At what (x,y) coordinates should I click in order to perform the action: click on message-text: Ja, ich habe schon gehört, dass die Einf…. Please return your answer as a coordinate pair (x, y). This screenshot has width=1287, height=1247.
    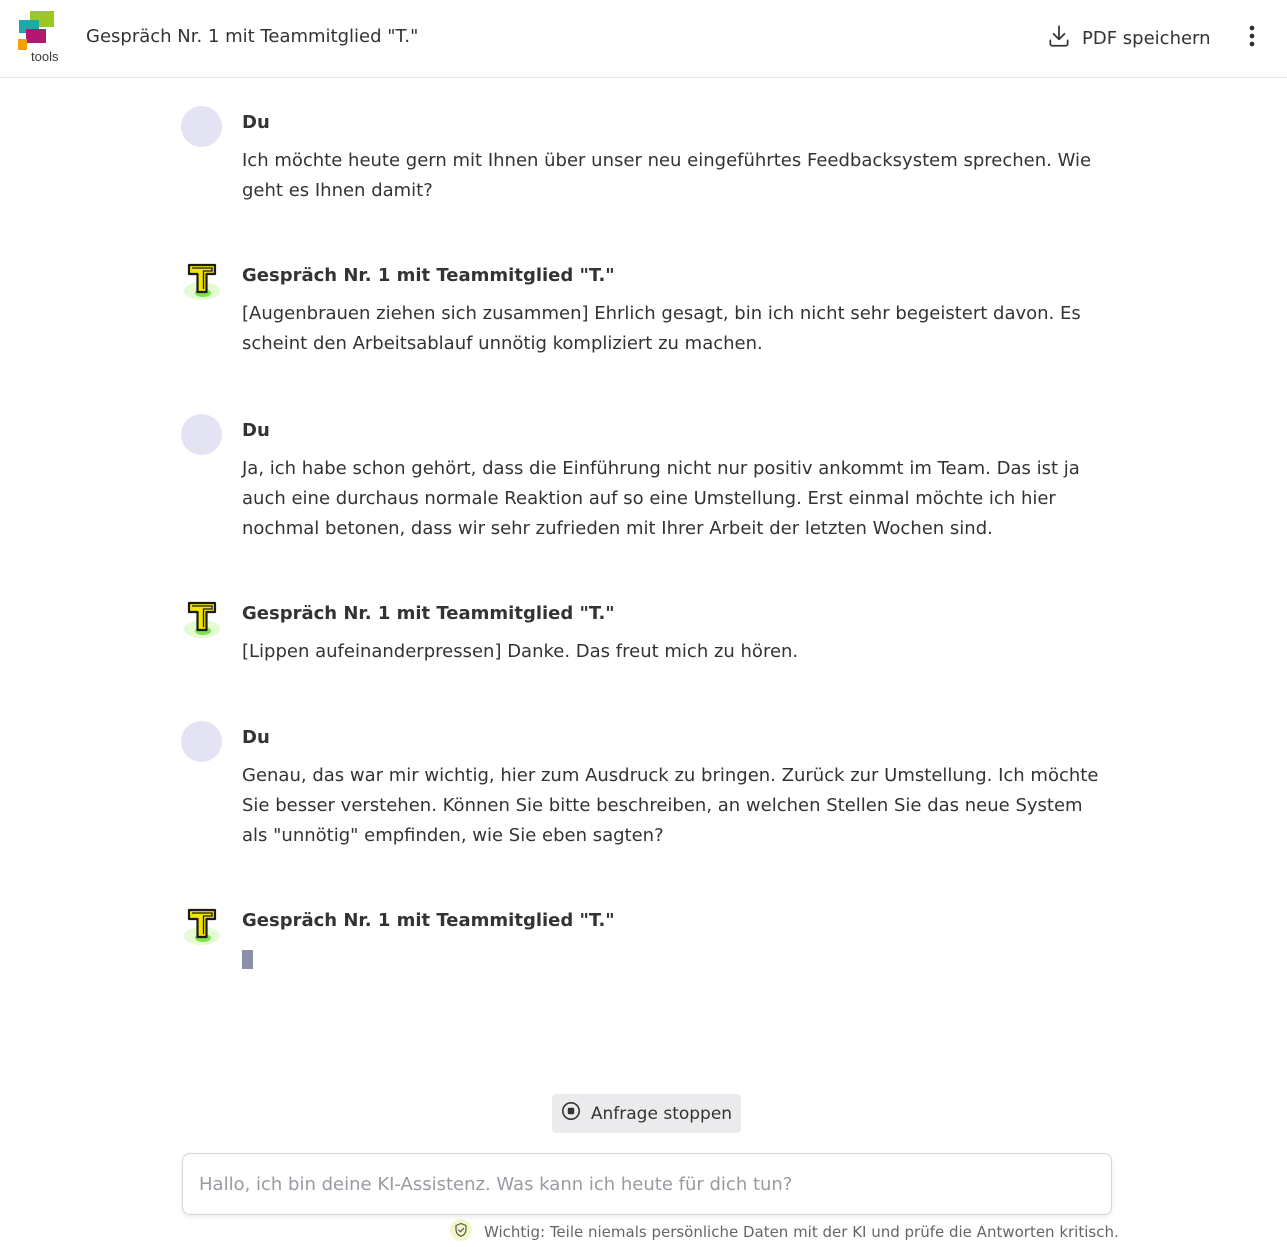
    Looking at the image, I should click on (661, 498).